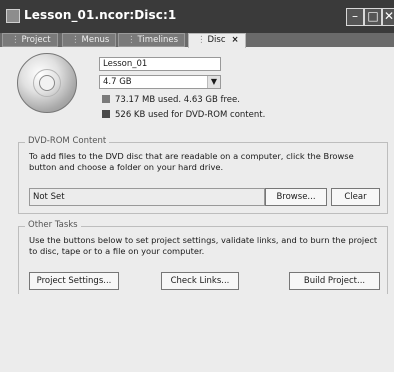  I want to click on clear-button: Clear, so click(355, 197).